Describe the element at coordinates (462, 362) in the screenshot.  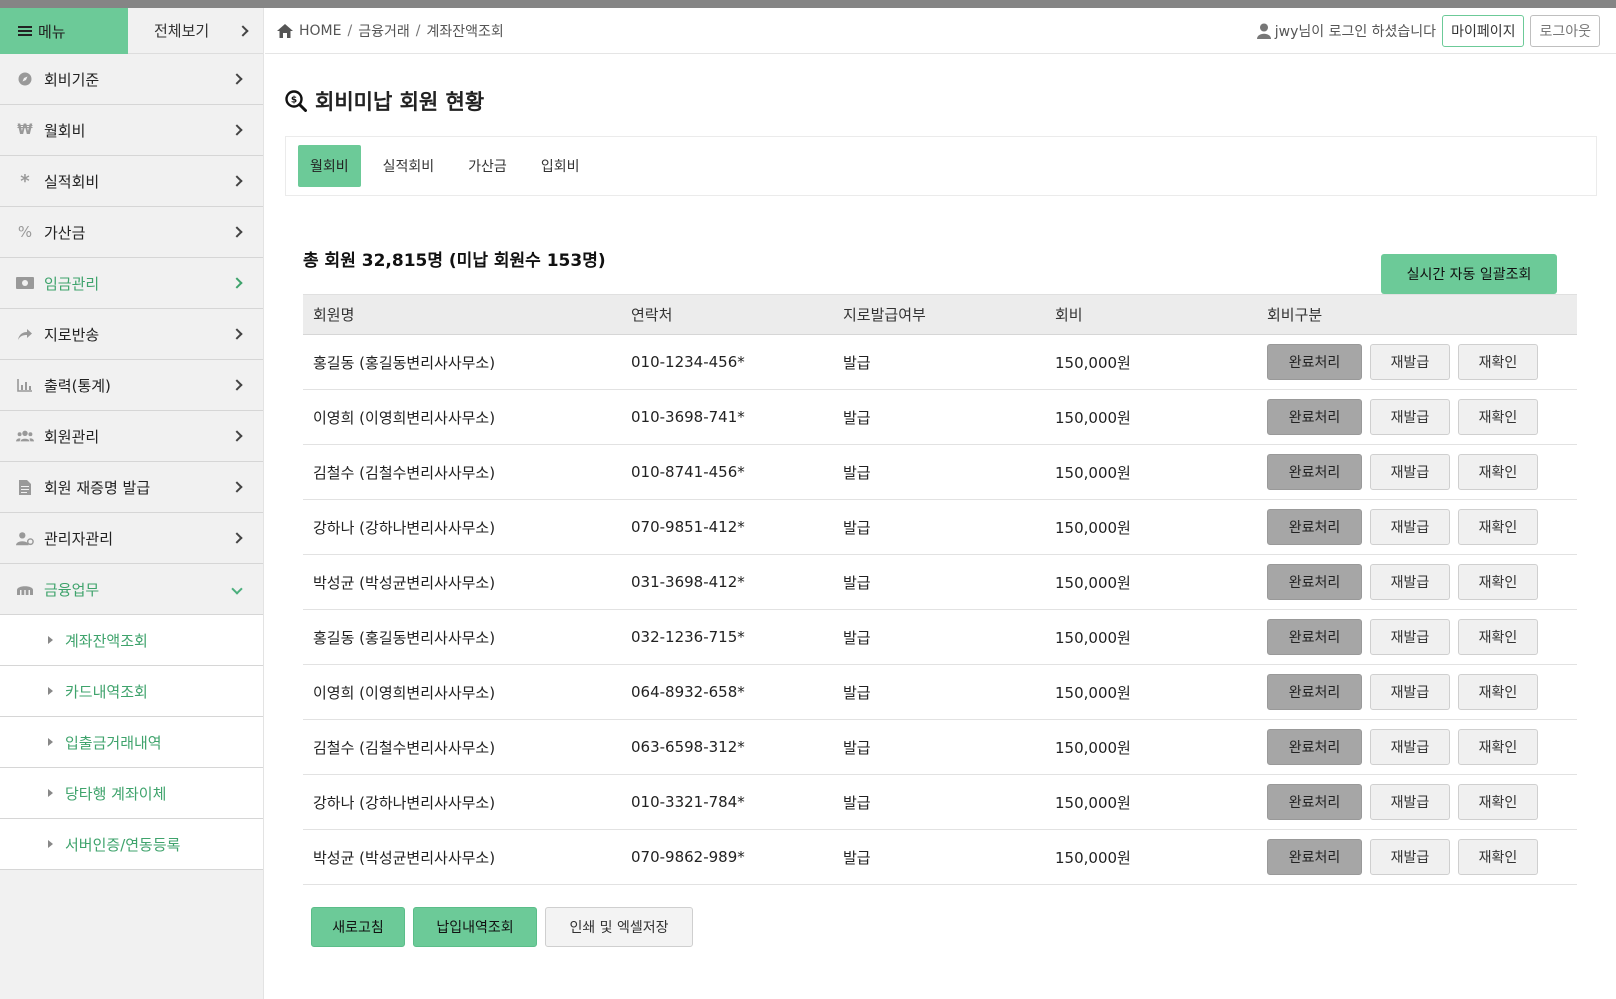
I see `member-name-cell: 홍길동 (홍길동변리사사무소)` at that location.